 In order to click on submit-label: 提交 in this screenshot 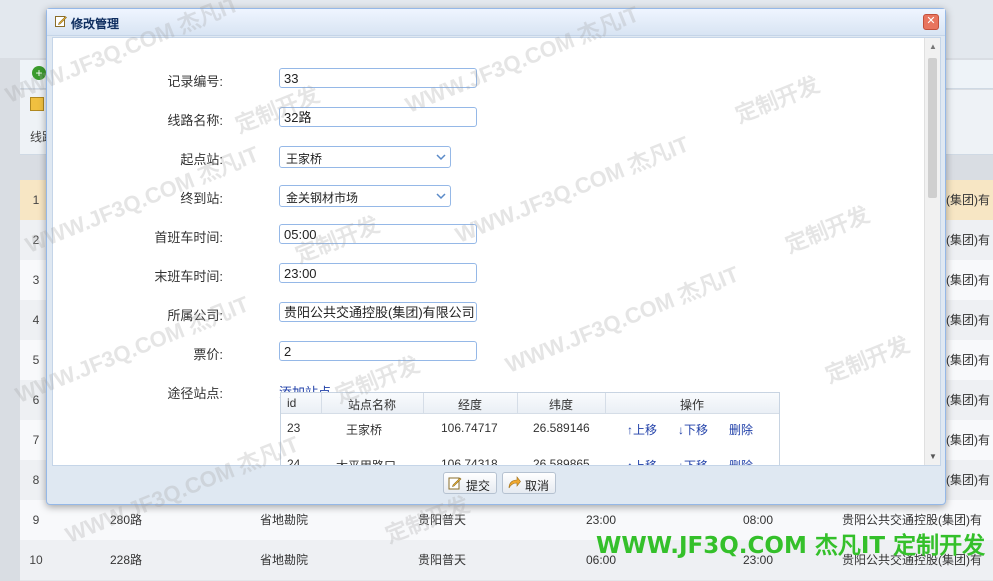, I will do `click(478, 486)`.